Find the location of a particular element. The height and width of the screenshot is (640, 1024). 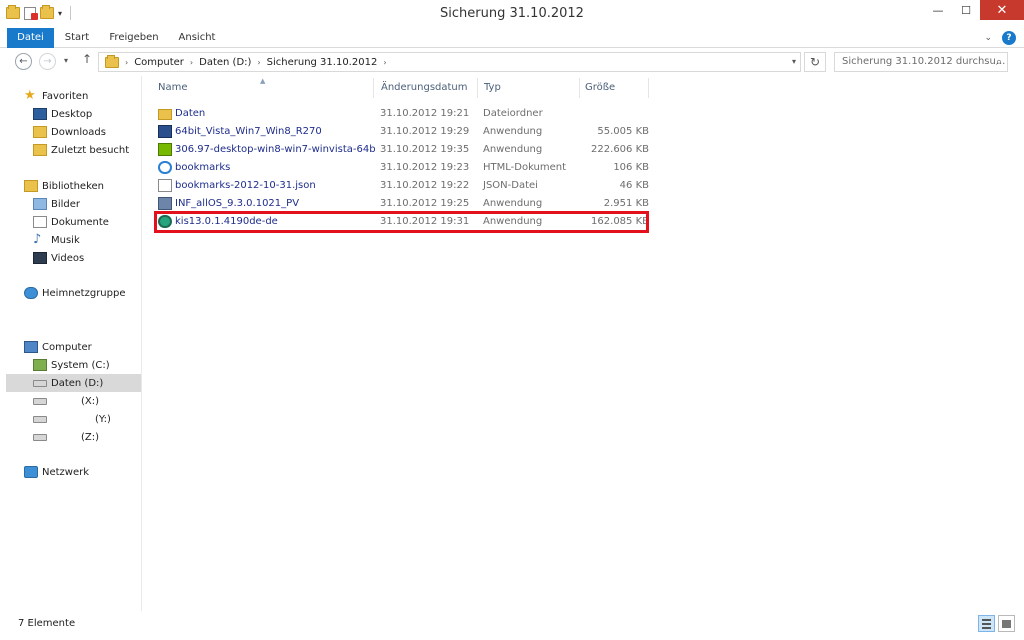

recent-places-icon is located at coordinates (40, 150).